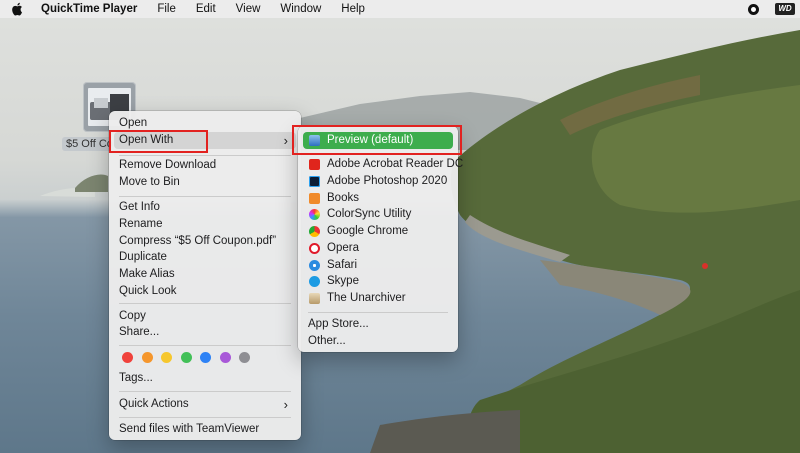 Image resolution: width=800 pixels, height=453 pixels. Describe the element at coordinates (205, 291) in the screenshot. I see `menu-item-quick-look: Quick Look` at that location.